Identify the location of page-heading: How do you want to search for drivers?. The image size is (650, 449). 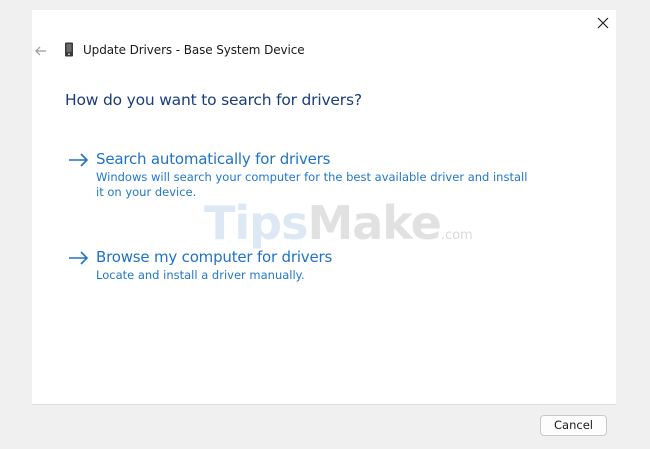
(213, 100).